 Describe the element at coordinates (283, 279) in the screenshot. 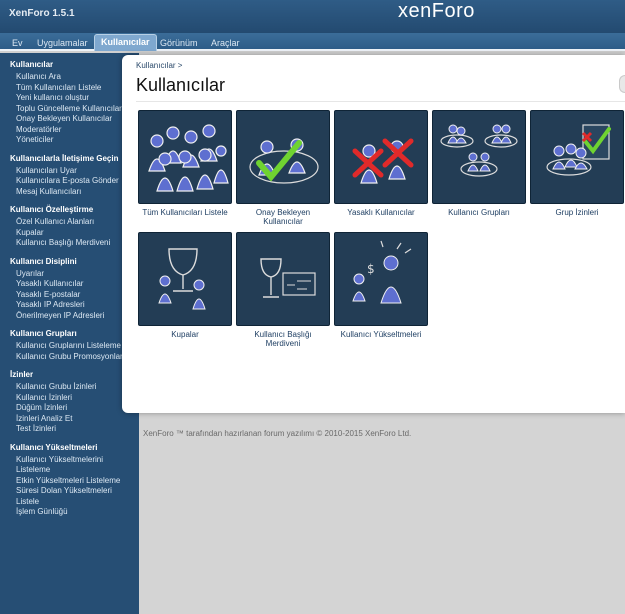

I see `title-ladder-icon` at that location.